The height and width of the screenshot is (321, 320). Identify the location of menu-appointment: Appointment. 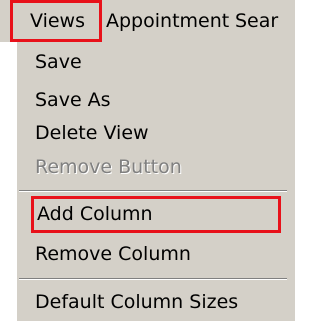
(167, 21).